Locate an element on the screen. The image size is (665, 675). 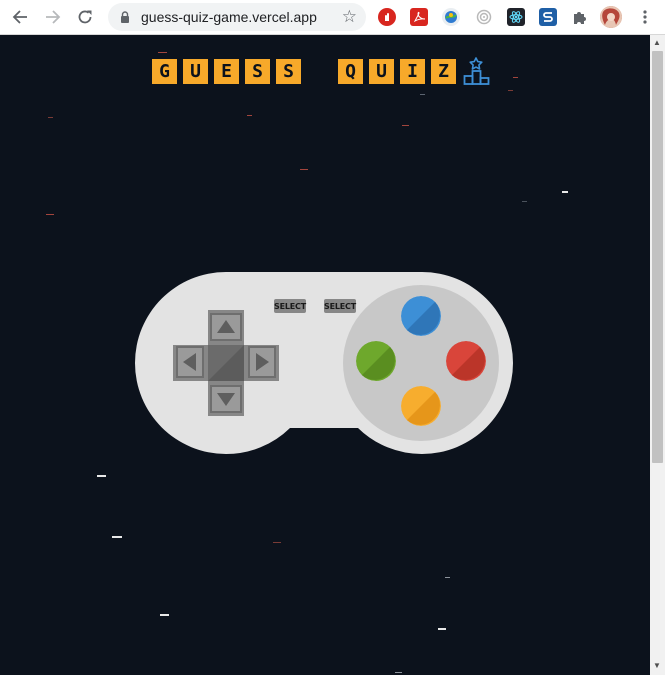
browser-toolbar: guess-quiz-game.vercel.app ☆ is located at coordinates (332, 17).